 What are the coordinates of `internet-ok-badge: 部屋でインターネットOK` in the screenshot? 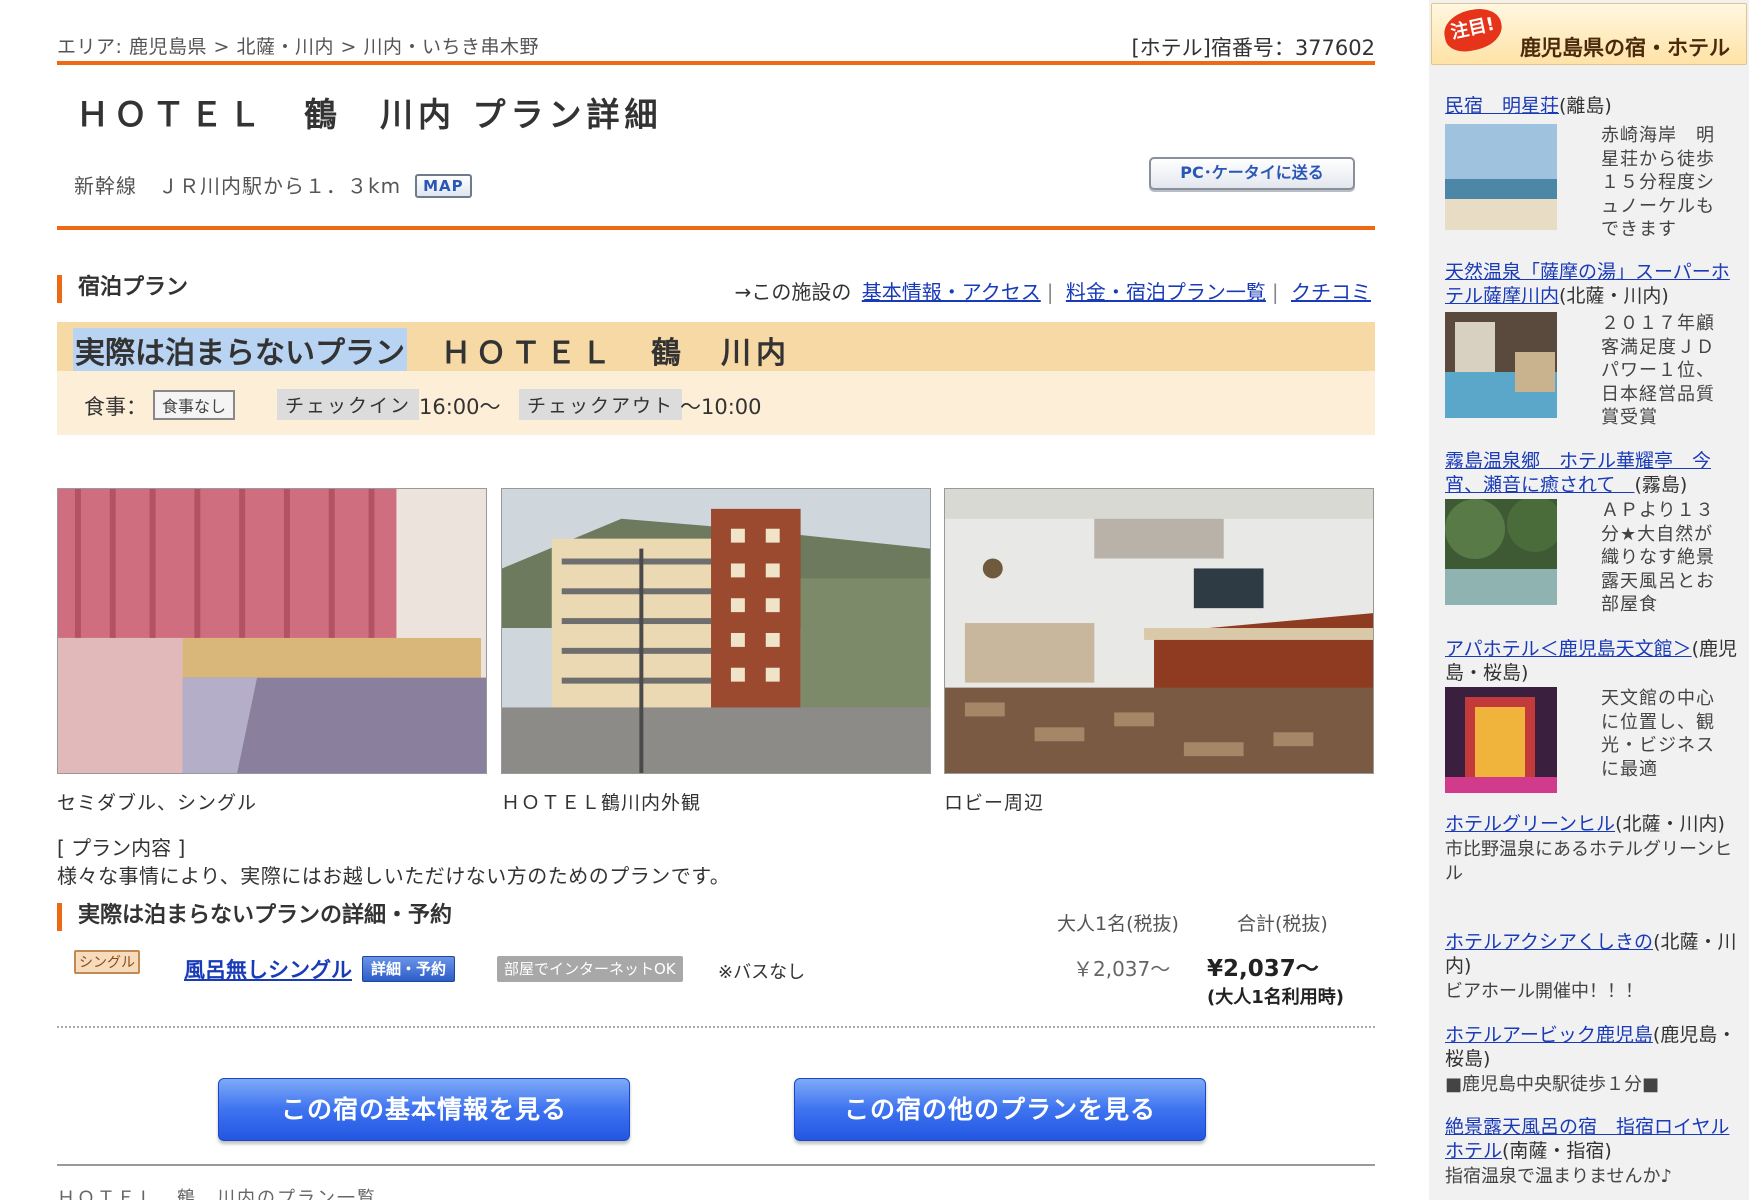 It's located at (590, 969).